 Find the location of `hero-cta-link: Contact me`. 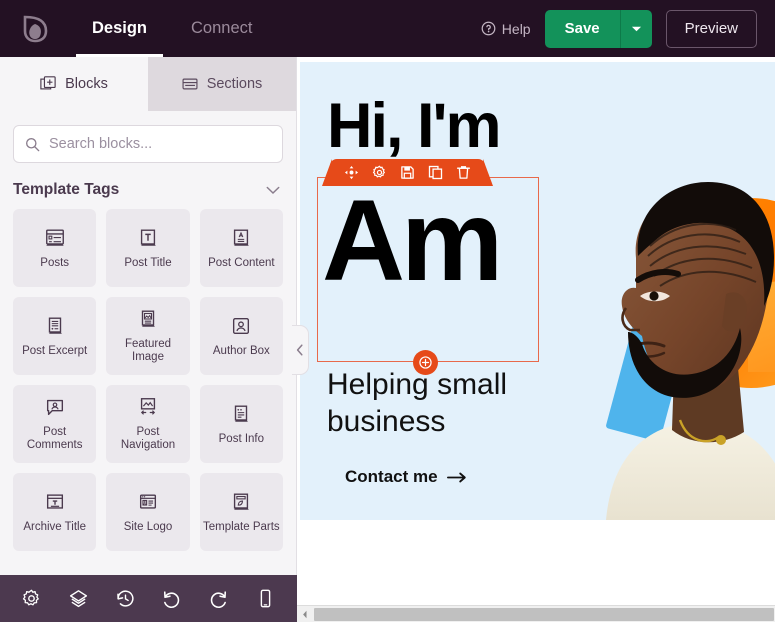

hero-cta-link: Contact me is located at coordinates (406, 477).